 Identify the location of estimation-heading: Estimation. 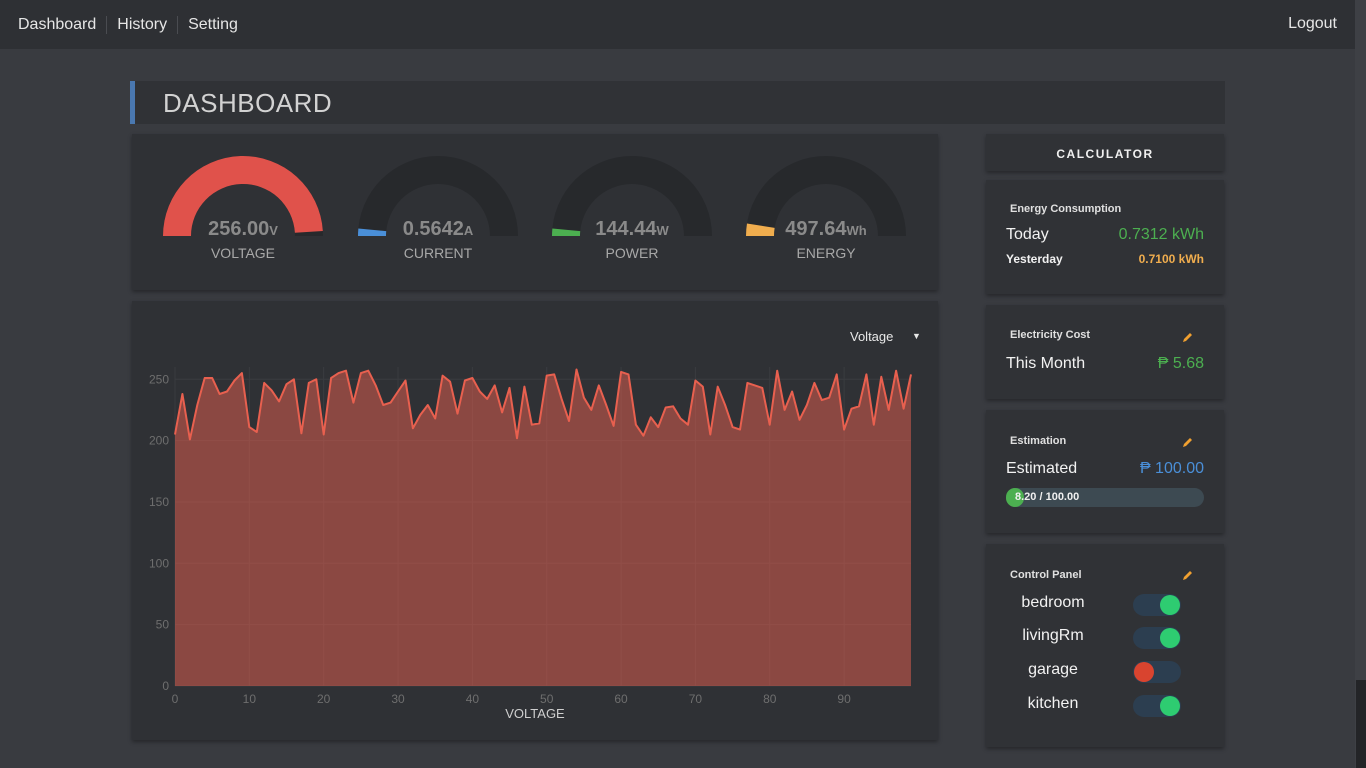
(1038, 441).